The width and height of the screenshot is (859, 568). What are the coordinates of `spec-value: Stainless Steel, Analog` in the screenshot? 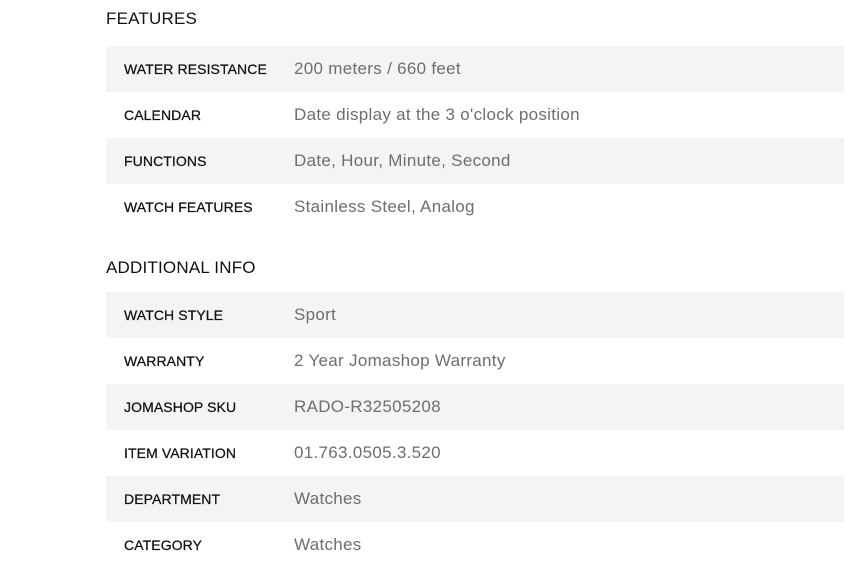 It's located at (384, 206).